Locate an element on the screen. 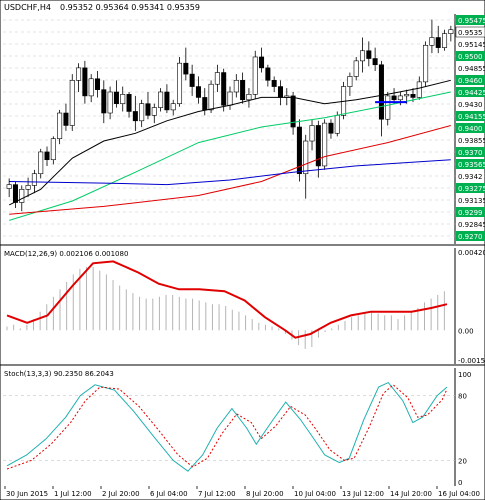  price-tag-label: 0.9299 is located at coordinates (470, 213).